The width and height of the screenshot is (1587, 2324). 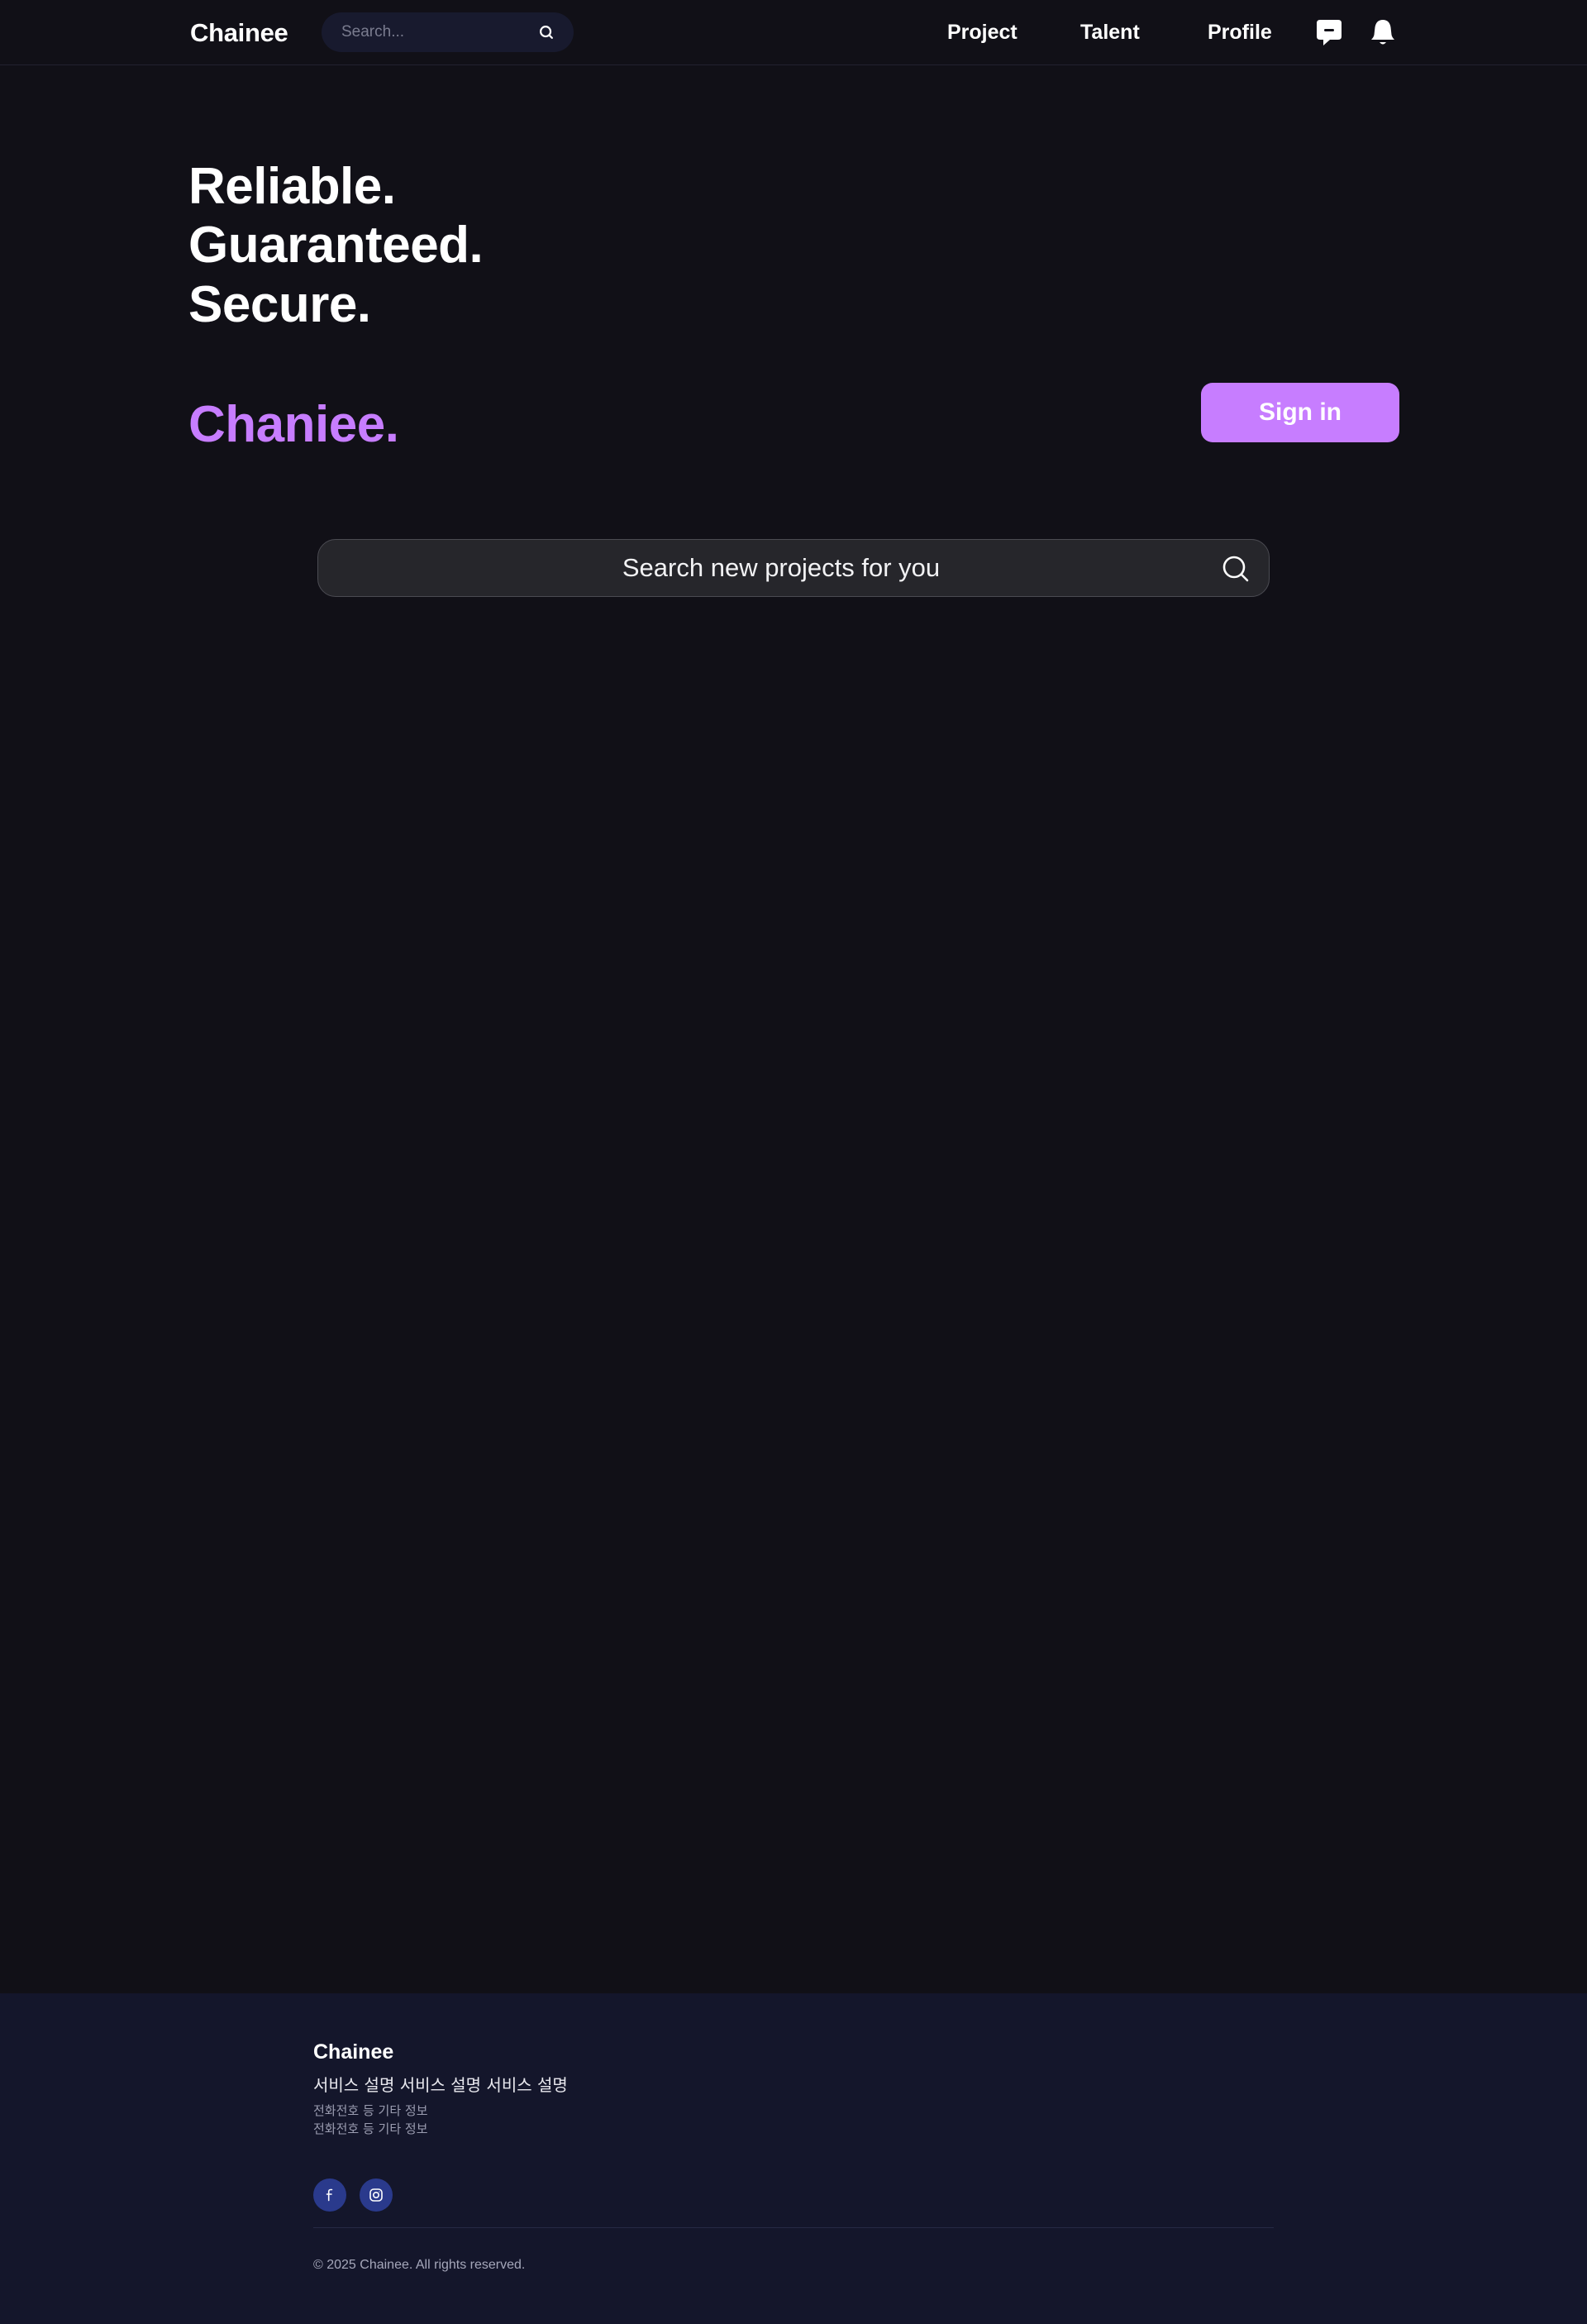 I want to click on hero-brand-name: Chaniee., so click(x=293, y=424).